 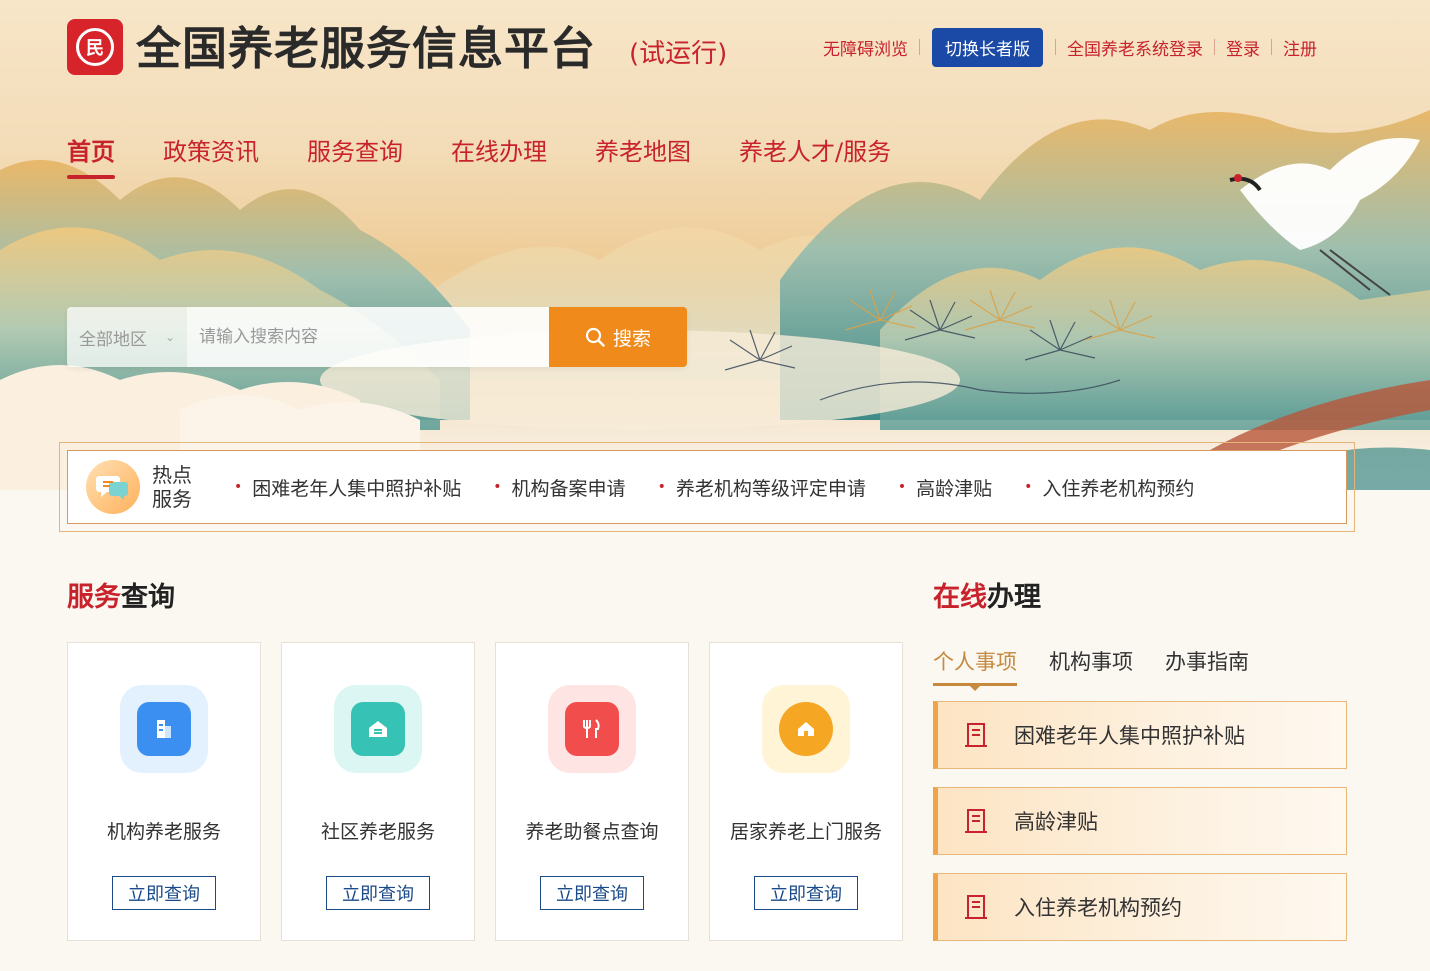 I want to click on hot-services-title: 热点 服务, so click(x=182, y=487).